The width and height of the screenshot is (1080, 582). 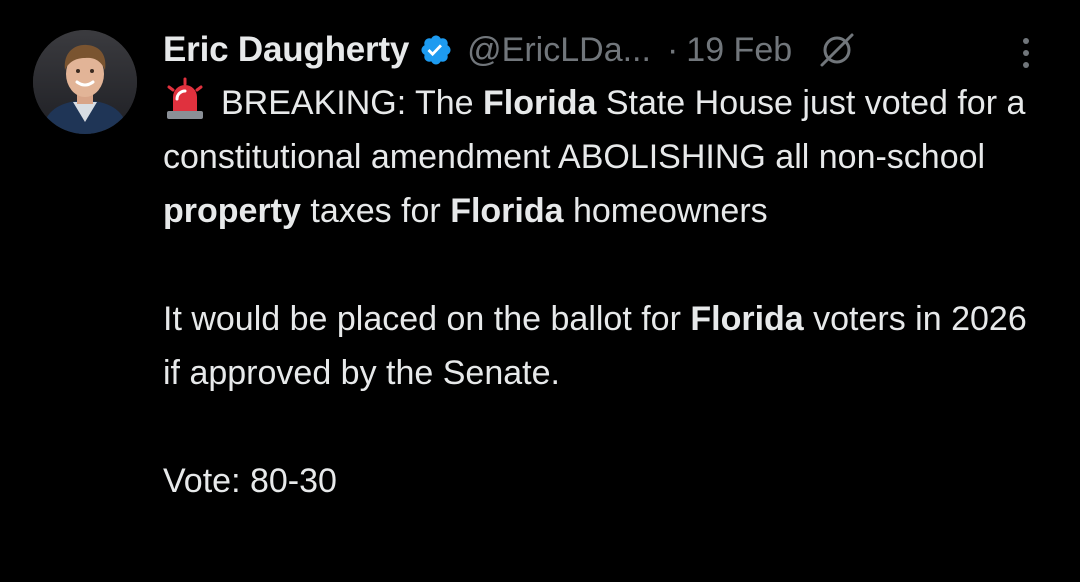 I want to click on highlight-property: property, so click(x=232, y=211).